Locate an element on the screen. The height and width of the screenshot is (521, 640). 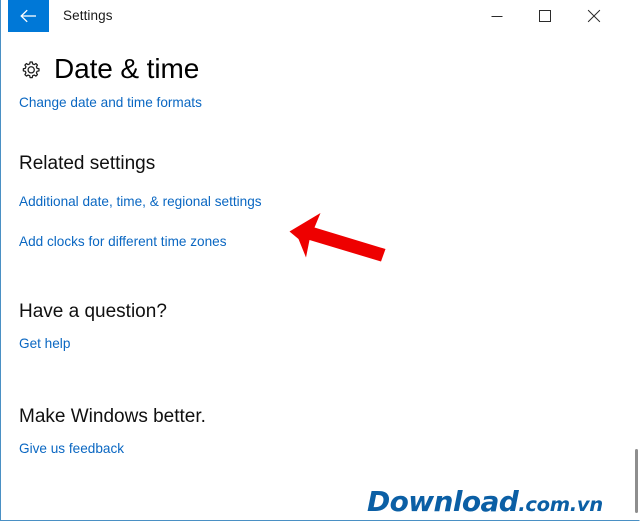
section-heading-have-a-question: Have a question? is located at coordinates (93, 311).